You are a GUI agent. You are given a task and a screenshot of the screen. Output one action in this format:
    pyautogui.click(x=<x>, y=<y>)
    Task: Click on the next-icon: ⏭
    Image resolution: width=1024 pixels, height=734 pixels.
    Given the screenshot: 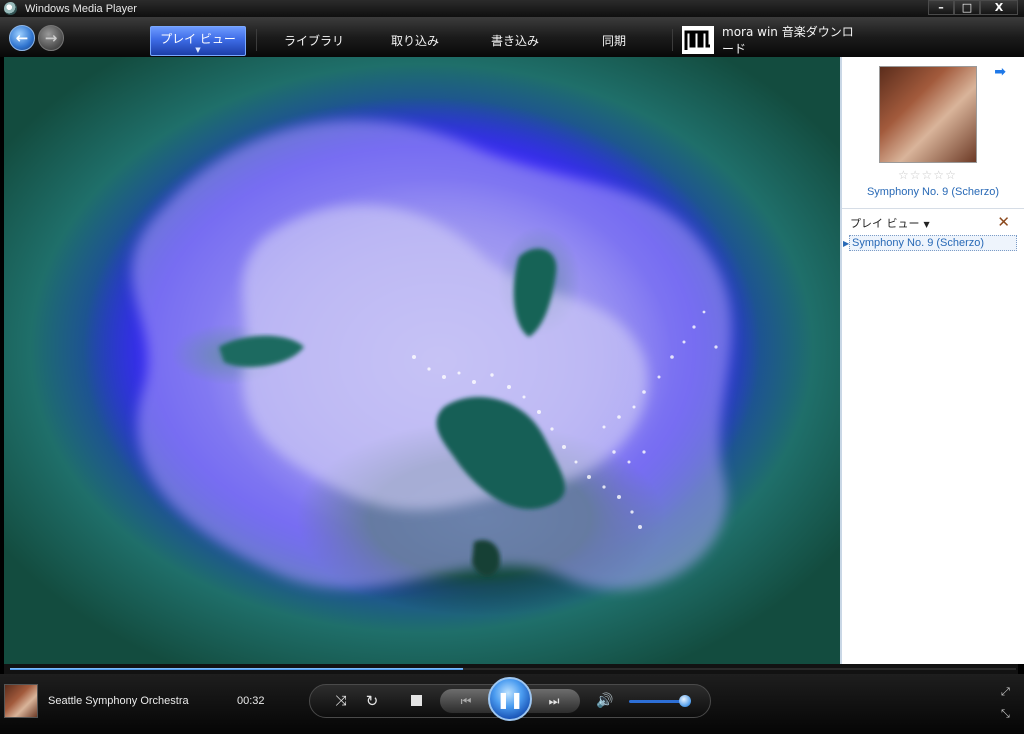 What is the action you would take?
    pyautogui.click(x=554, y=700)
    